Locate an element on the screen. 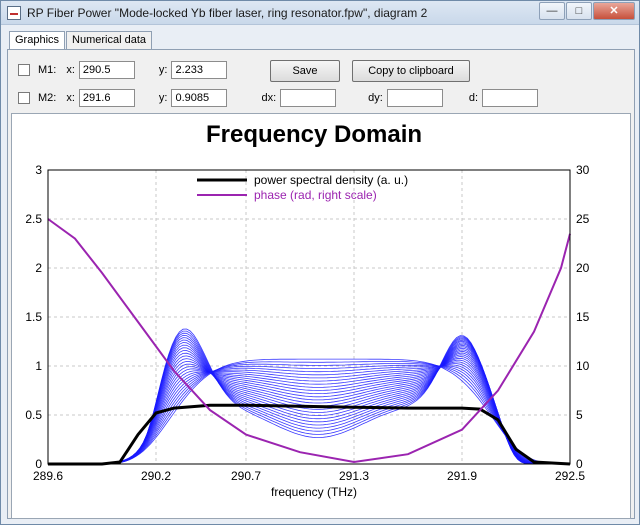 The image size is (640, 525). x-tick-label: 292.5 is located at coordinates (570, 476).